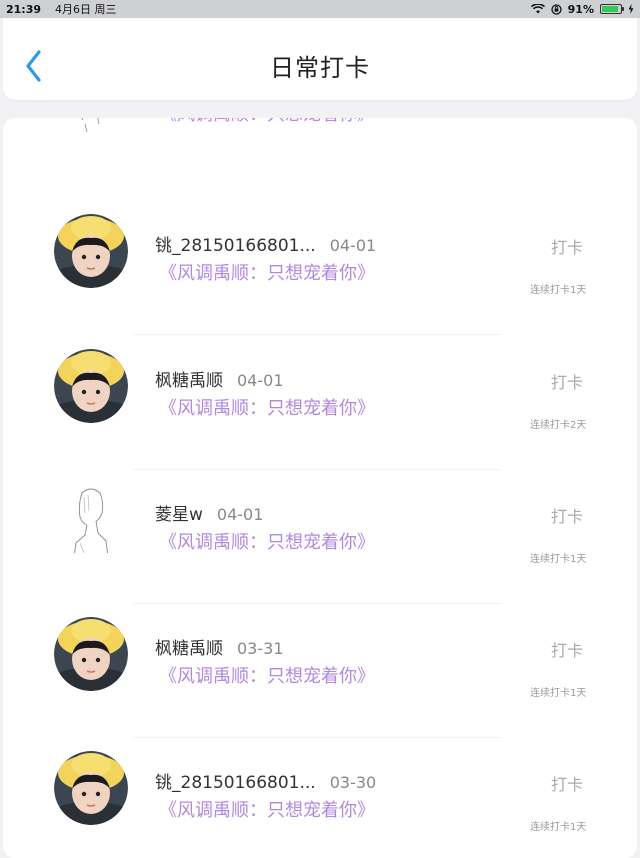  I want to click on sketch-avatar-icon, so click(90, 125).